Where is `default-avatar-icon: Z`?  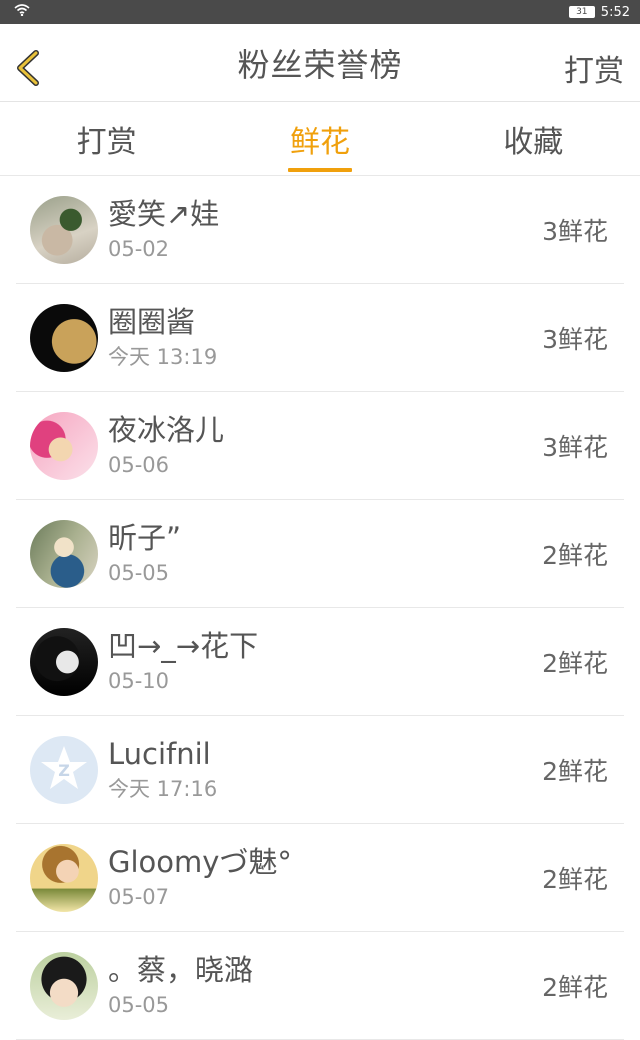
default-avatar-icon: Z is located at coordinates (64, 767).